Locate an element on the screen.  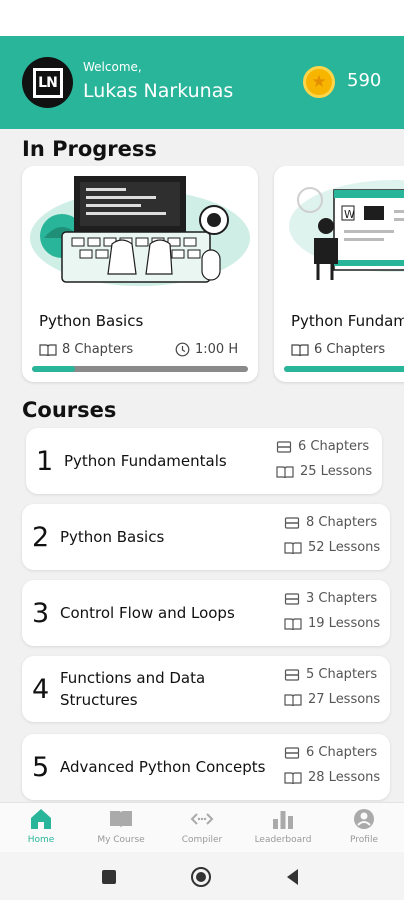
nav-label: Profile is located at coordinates (364, 840).